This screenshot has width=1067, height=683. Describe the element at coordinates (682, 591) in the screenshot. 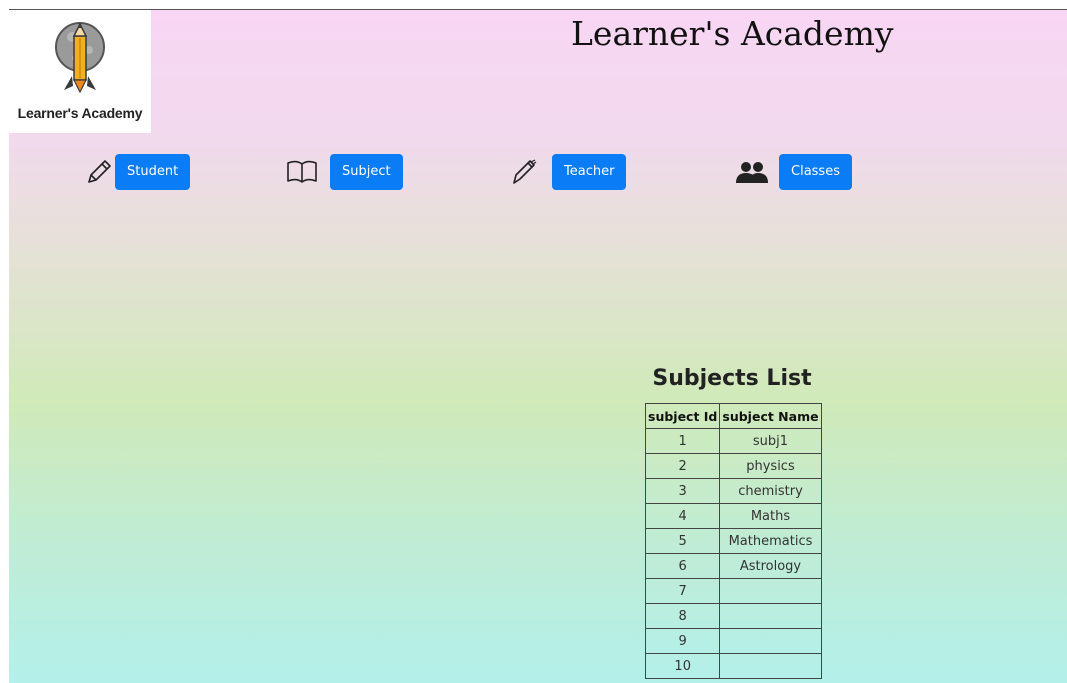

I see `subject-id-cell: 7` at that location.